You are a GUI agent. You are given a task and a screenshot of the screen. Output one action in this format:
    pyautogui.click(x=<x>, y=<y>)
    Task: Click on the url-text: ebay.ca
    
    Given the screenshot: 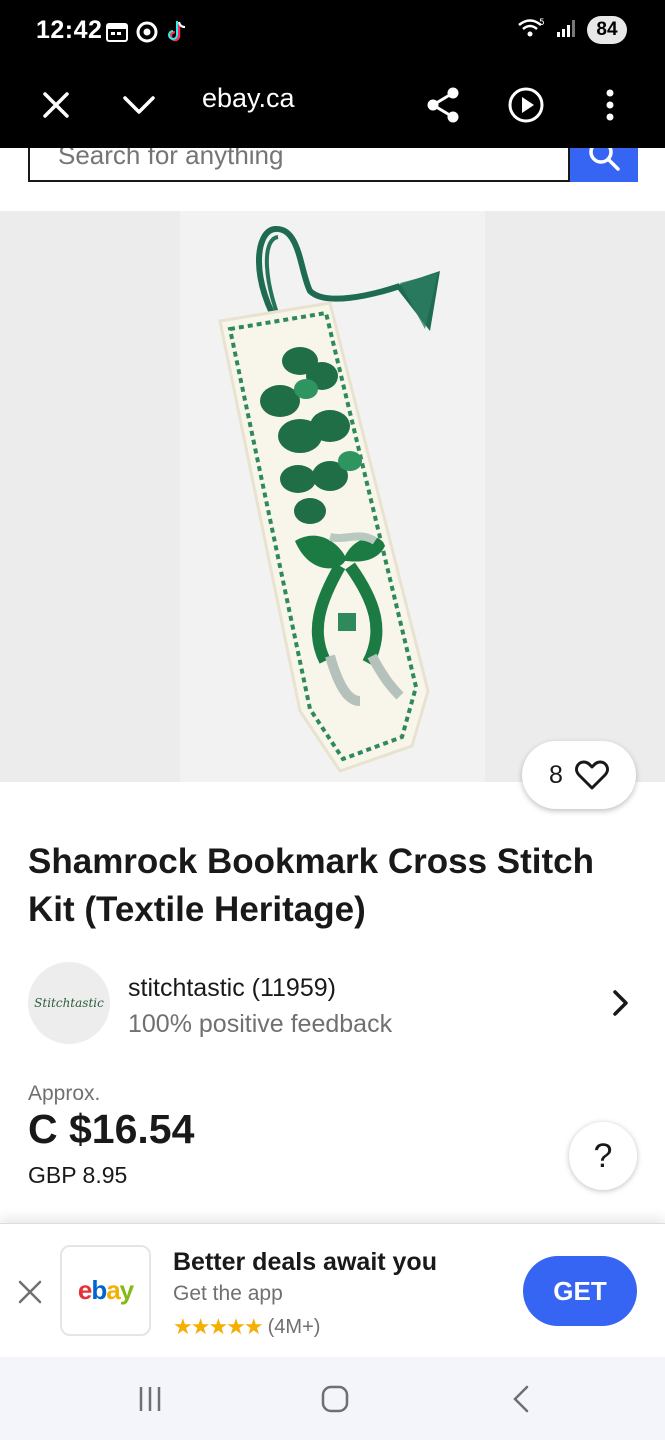 What is the action you would take?
    pyautogui.click(x=248, y=98)
    